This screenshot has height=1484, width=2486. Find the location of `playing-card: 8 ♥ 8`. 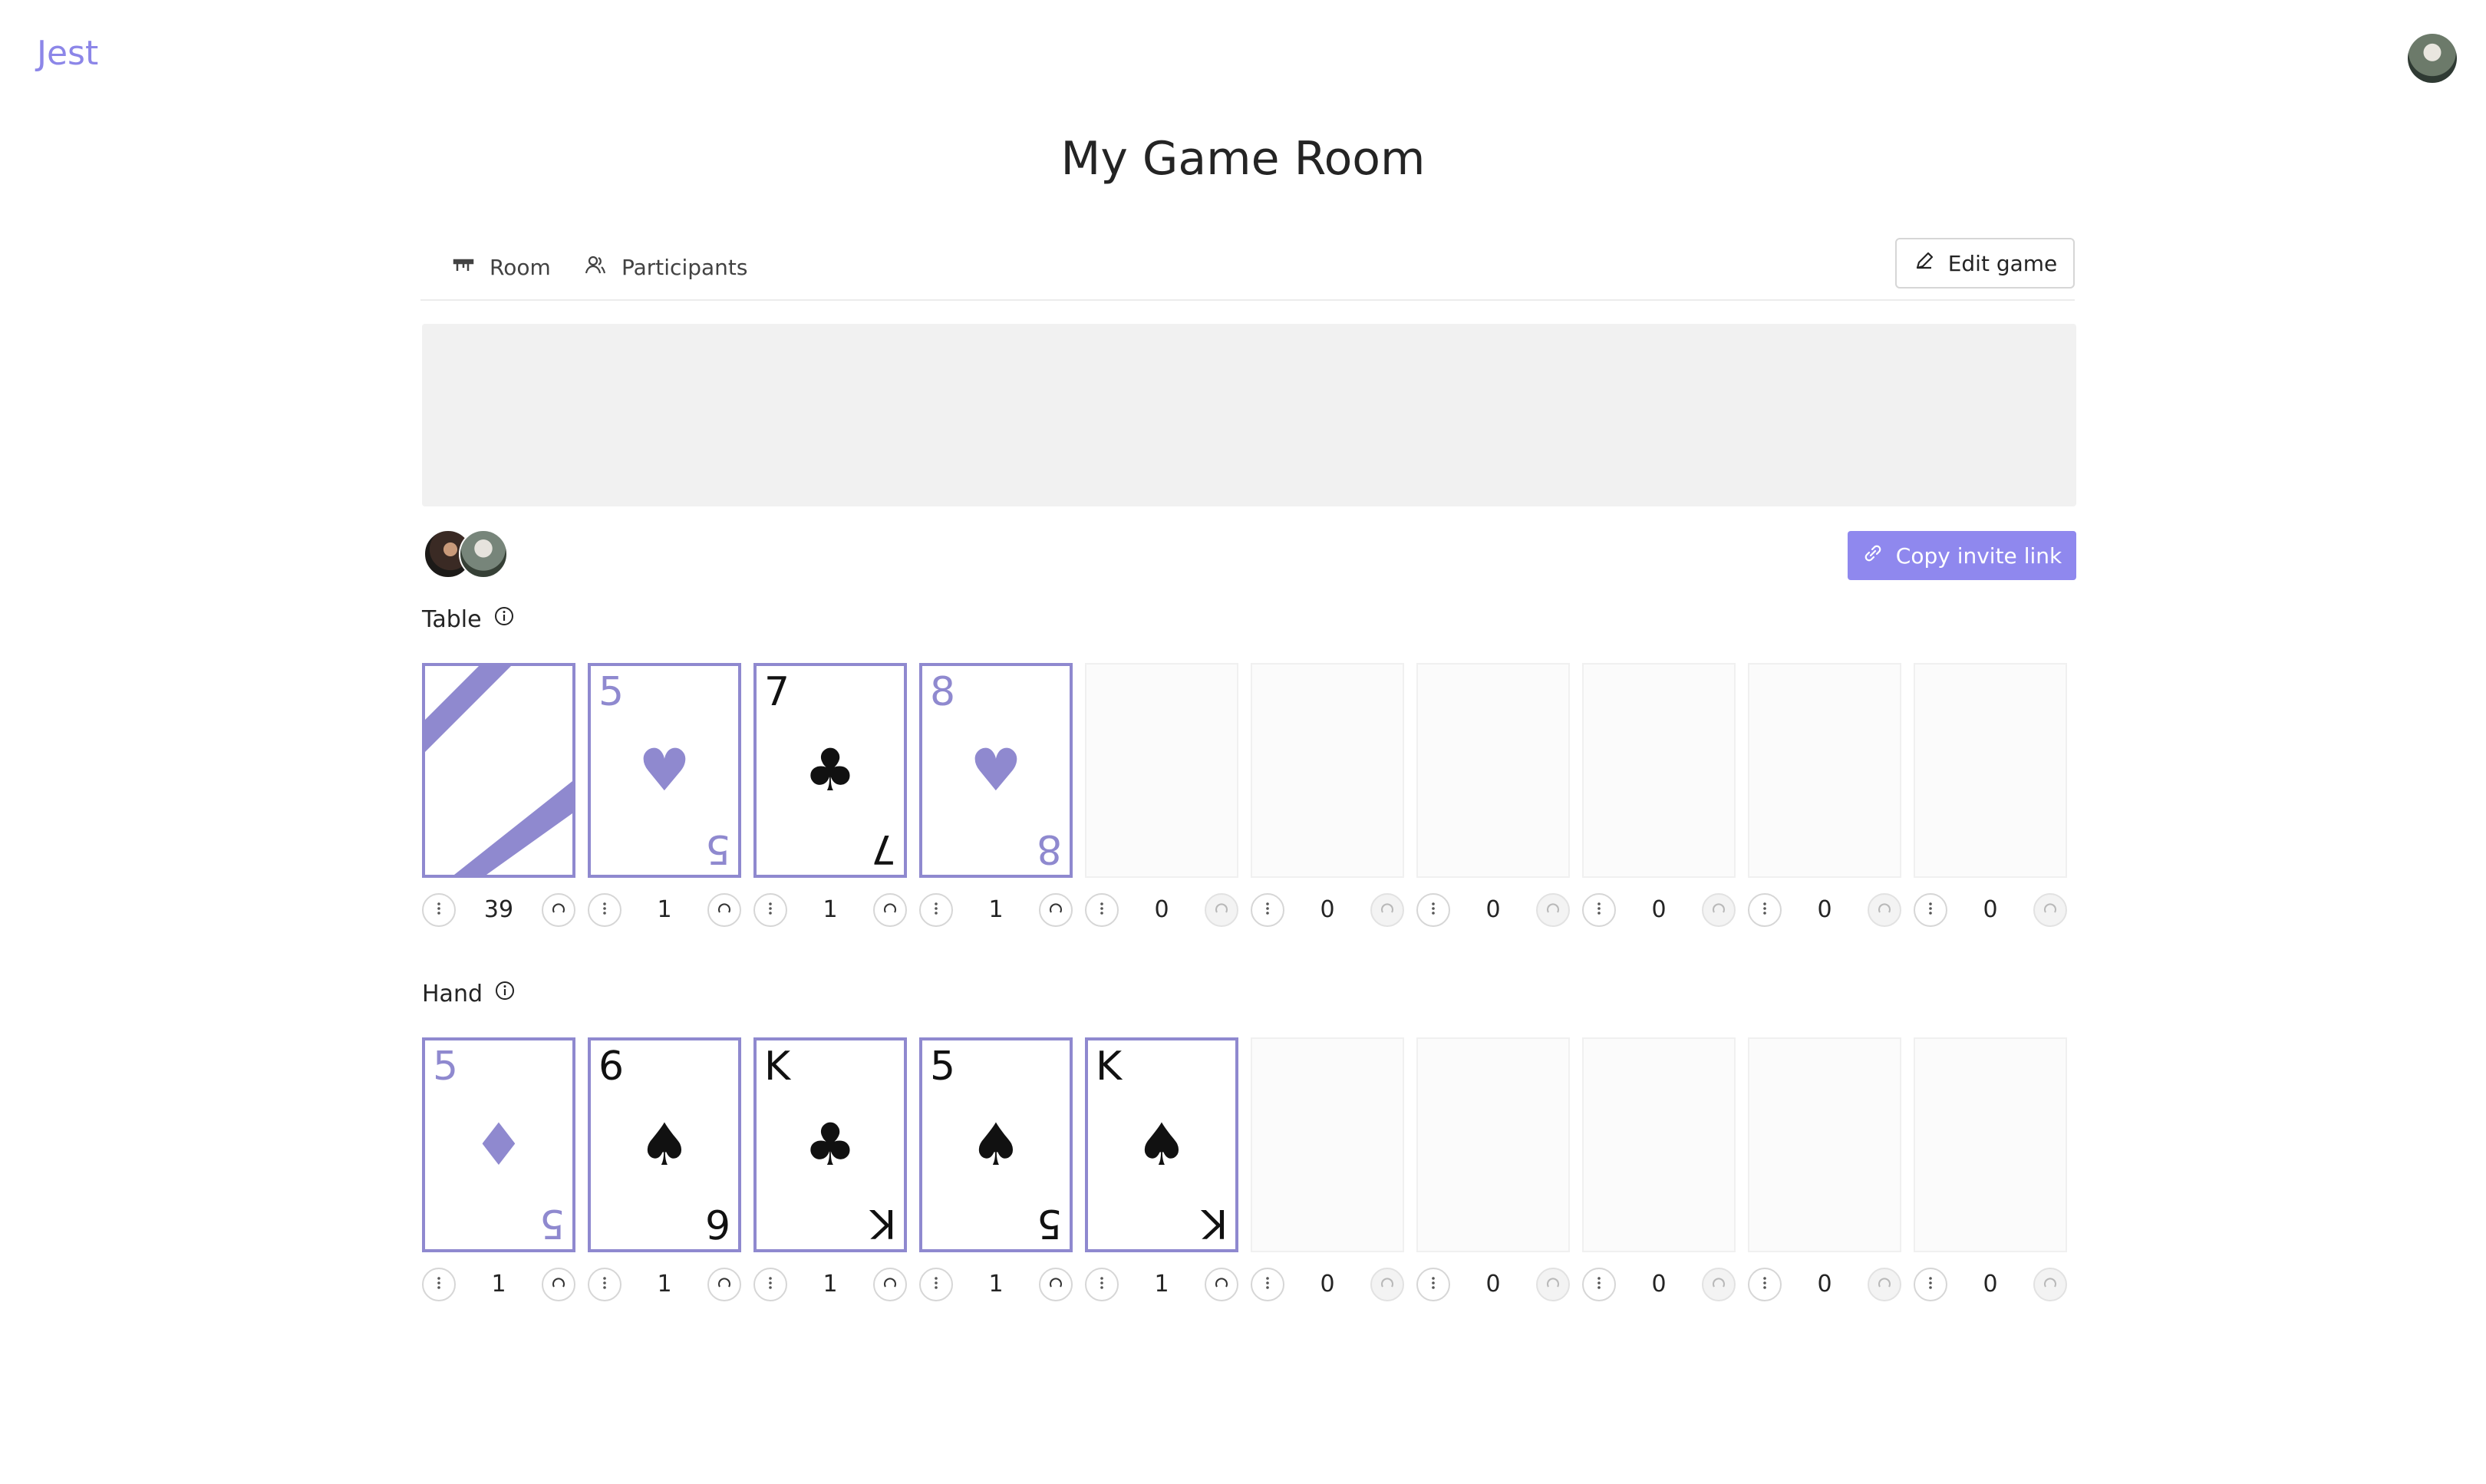

playing-card: 8 ♥ 8 is located at coordinates (996, 770).